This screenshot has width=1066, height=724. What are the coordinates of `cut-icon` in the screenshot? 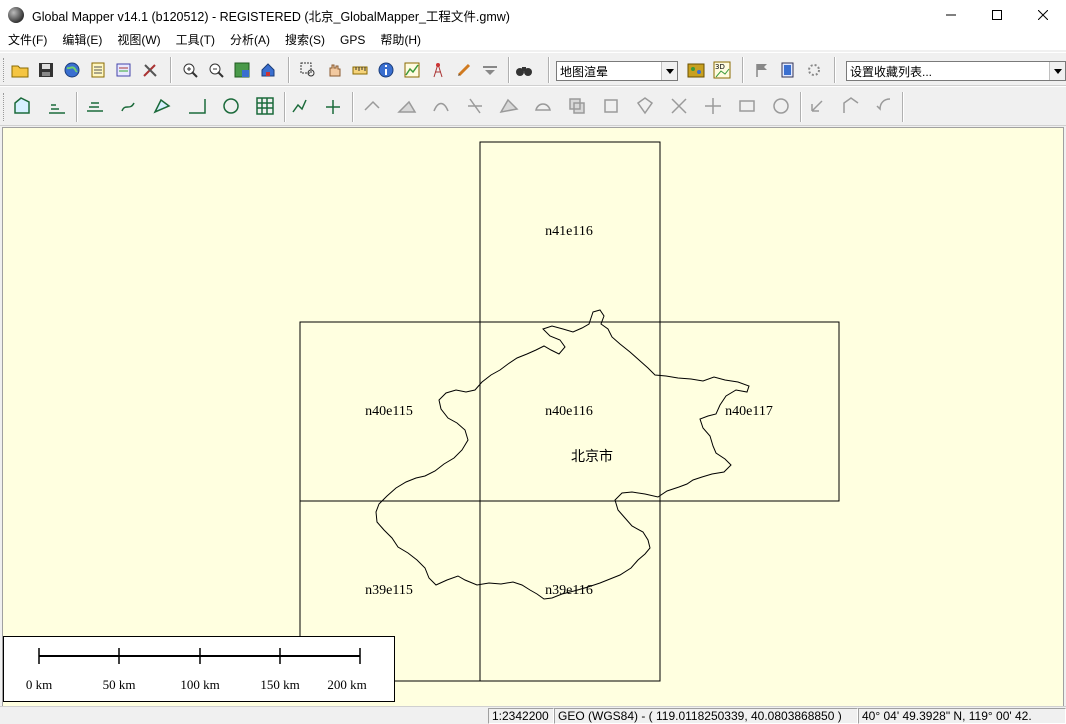 It's located at (645, 106).